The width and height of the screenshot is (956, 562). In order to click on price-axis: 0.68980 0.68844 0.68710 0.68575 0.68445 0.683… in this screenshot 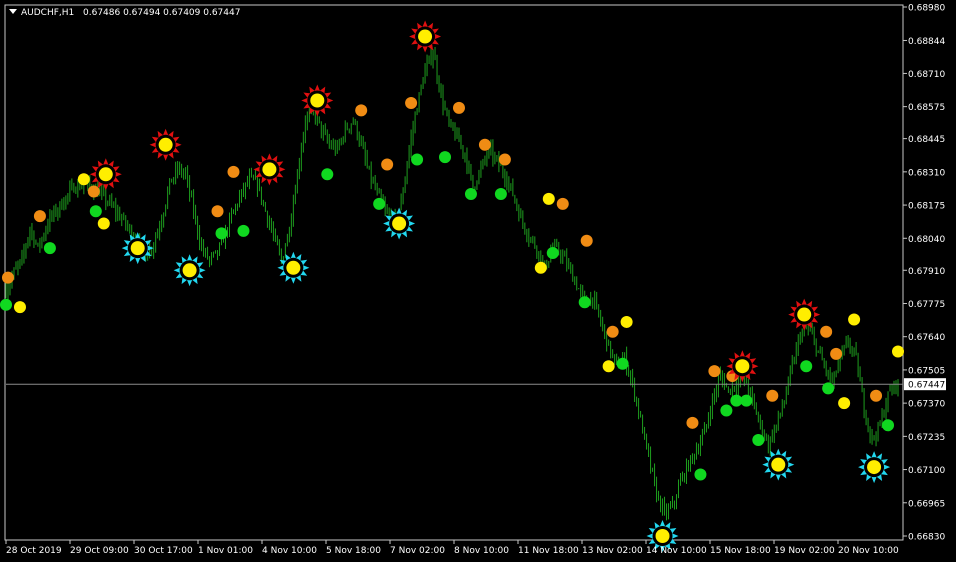, I will do `click(924, 273)`.